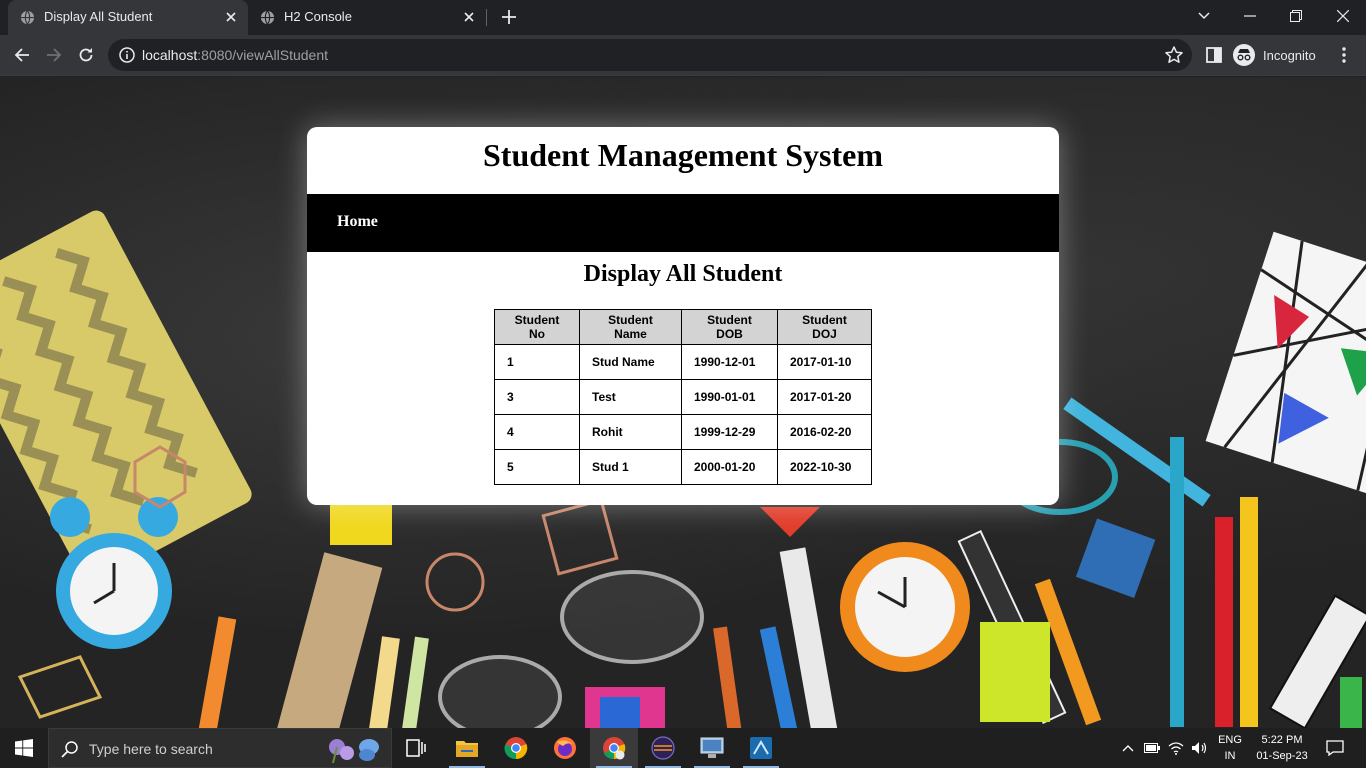  I want to click on arrow-right-icon, so click(54, 55).